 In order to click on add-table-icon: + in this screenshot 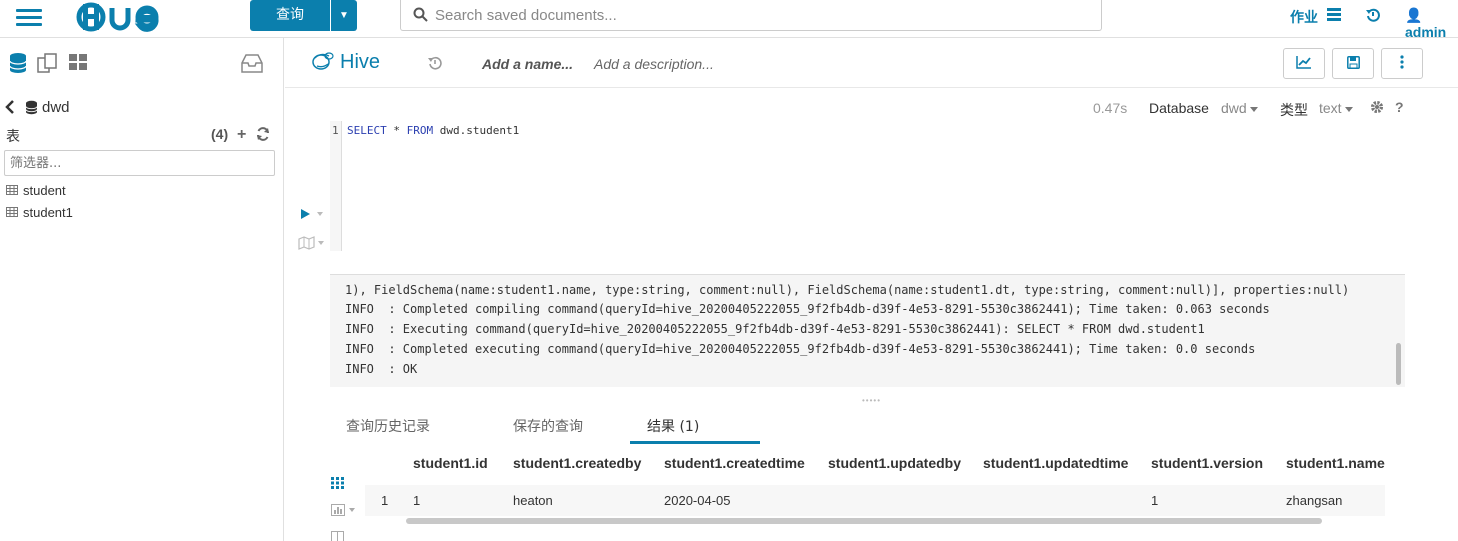, I will do `click(241, 135)`.